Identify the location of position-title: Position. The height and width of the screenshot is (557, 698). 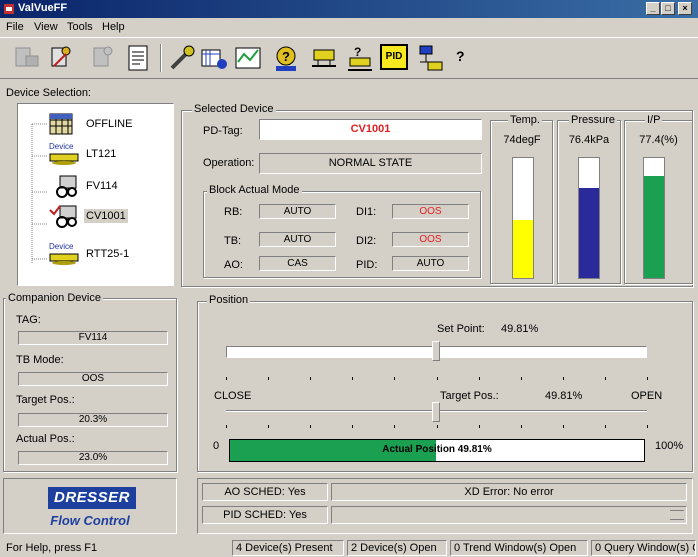
(229, 300).